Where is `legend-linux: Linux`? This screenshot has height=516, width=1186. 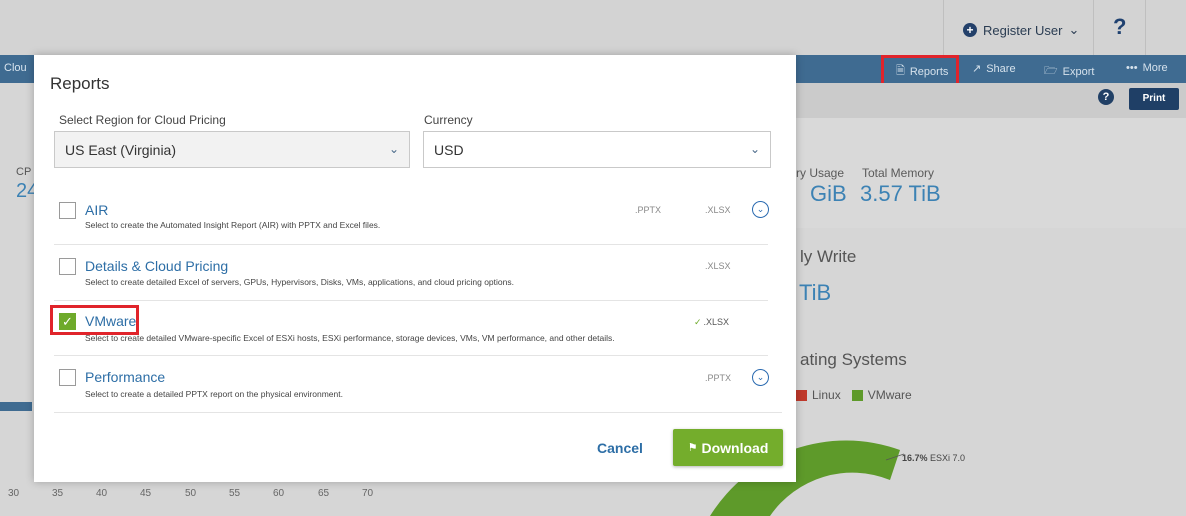 legend-linux: Linux is located at coordinates (826, 395).